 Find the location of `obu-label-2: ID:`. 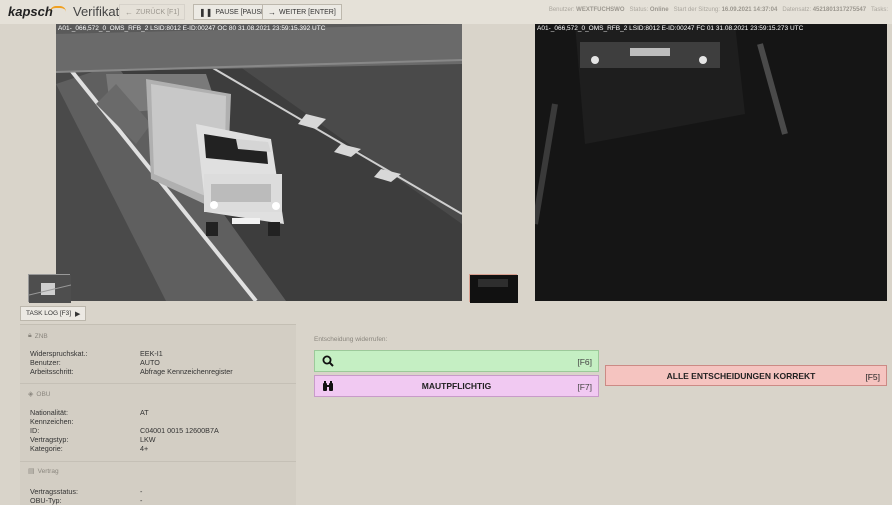

obu-label-2: ID: is located at coordinates (35, 430).